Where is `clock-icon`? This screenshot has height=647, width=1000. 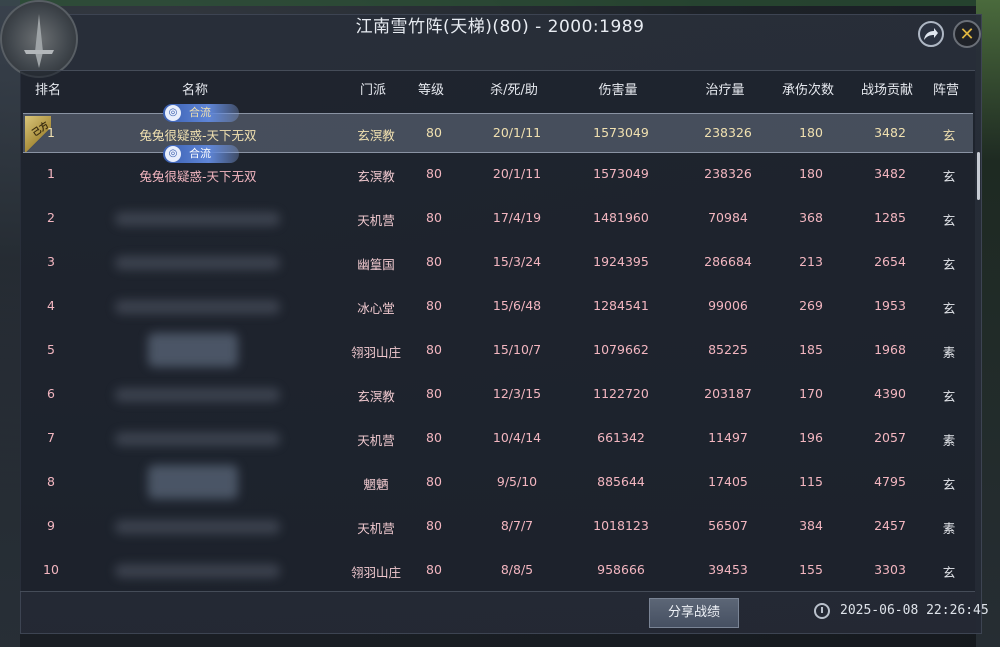 clock-icon is located at coordinates (822, 611).